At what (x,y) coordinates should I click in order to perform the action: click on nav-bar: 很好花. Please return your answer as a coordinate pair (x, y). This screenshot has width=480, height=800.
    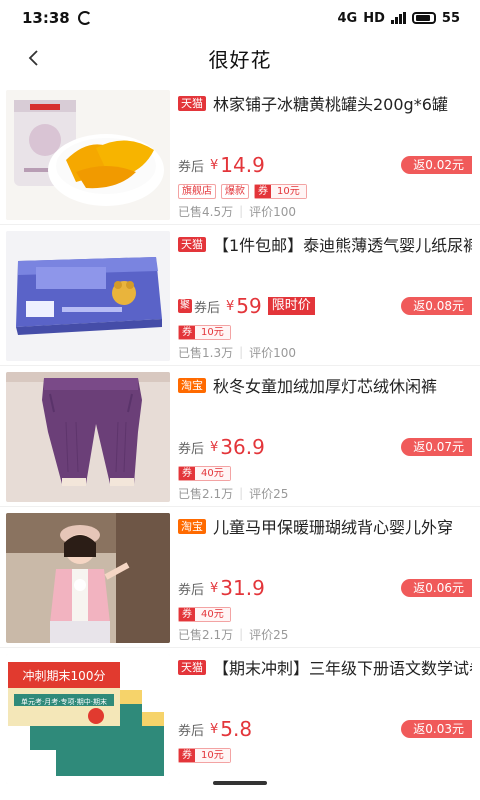
    Looking at the image, I should click on (240, 58).